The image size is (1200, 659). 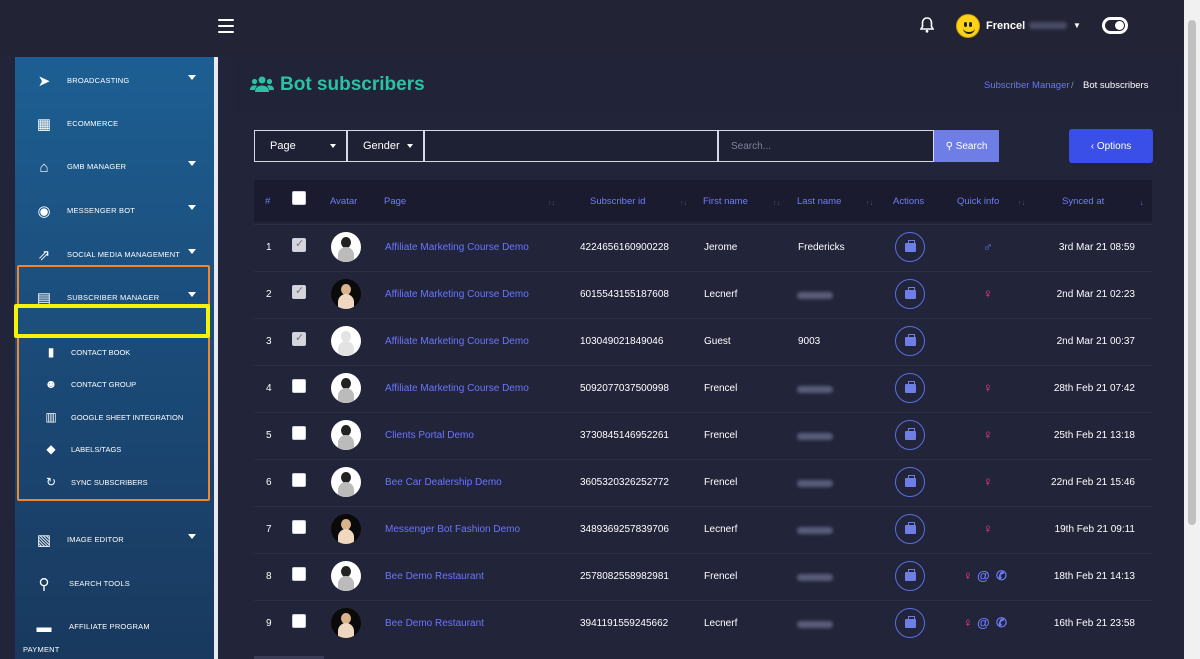 What do you see at coordinates (300, 146) in the screenshot?
I see `page-filter-select: Page` at bounding box center [300, 146].